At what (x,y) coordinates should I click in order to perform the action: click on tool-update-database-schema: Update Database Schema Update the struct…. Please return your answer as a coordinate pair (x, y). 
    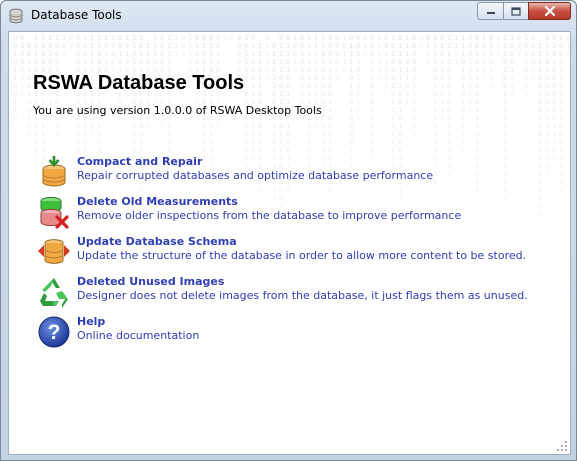
    Looking at the image, I should click on (297, 252).